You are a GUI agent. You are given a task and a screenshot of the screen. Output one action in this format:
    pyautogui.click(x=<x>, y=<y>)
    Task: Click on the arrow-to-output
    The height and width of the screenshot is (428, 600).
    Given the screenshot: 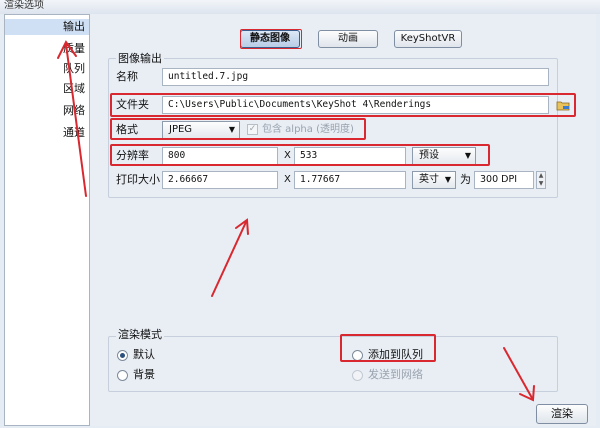 What is the action you would take?
    pyautogui.click(x=76, y=120)
    